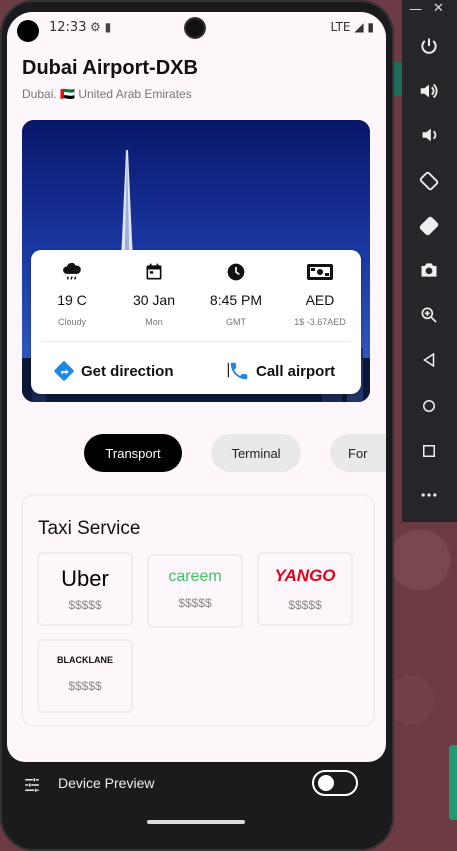  What do you see at coordinates (196, 787) in the screenshot?
I see `device-preview-bar: Device Preview` at bounding box center [196, 787].